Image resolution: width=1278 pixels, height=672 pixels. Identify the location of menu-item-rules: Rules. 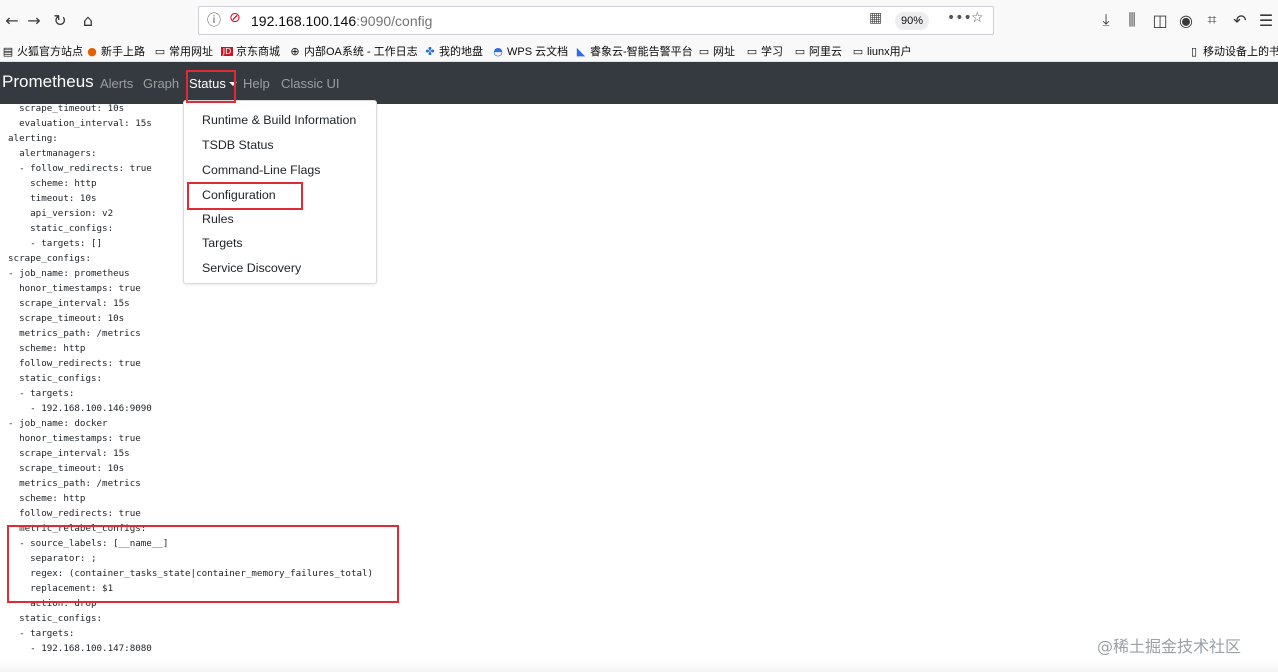
(218, 219).